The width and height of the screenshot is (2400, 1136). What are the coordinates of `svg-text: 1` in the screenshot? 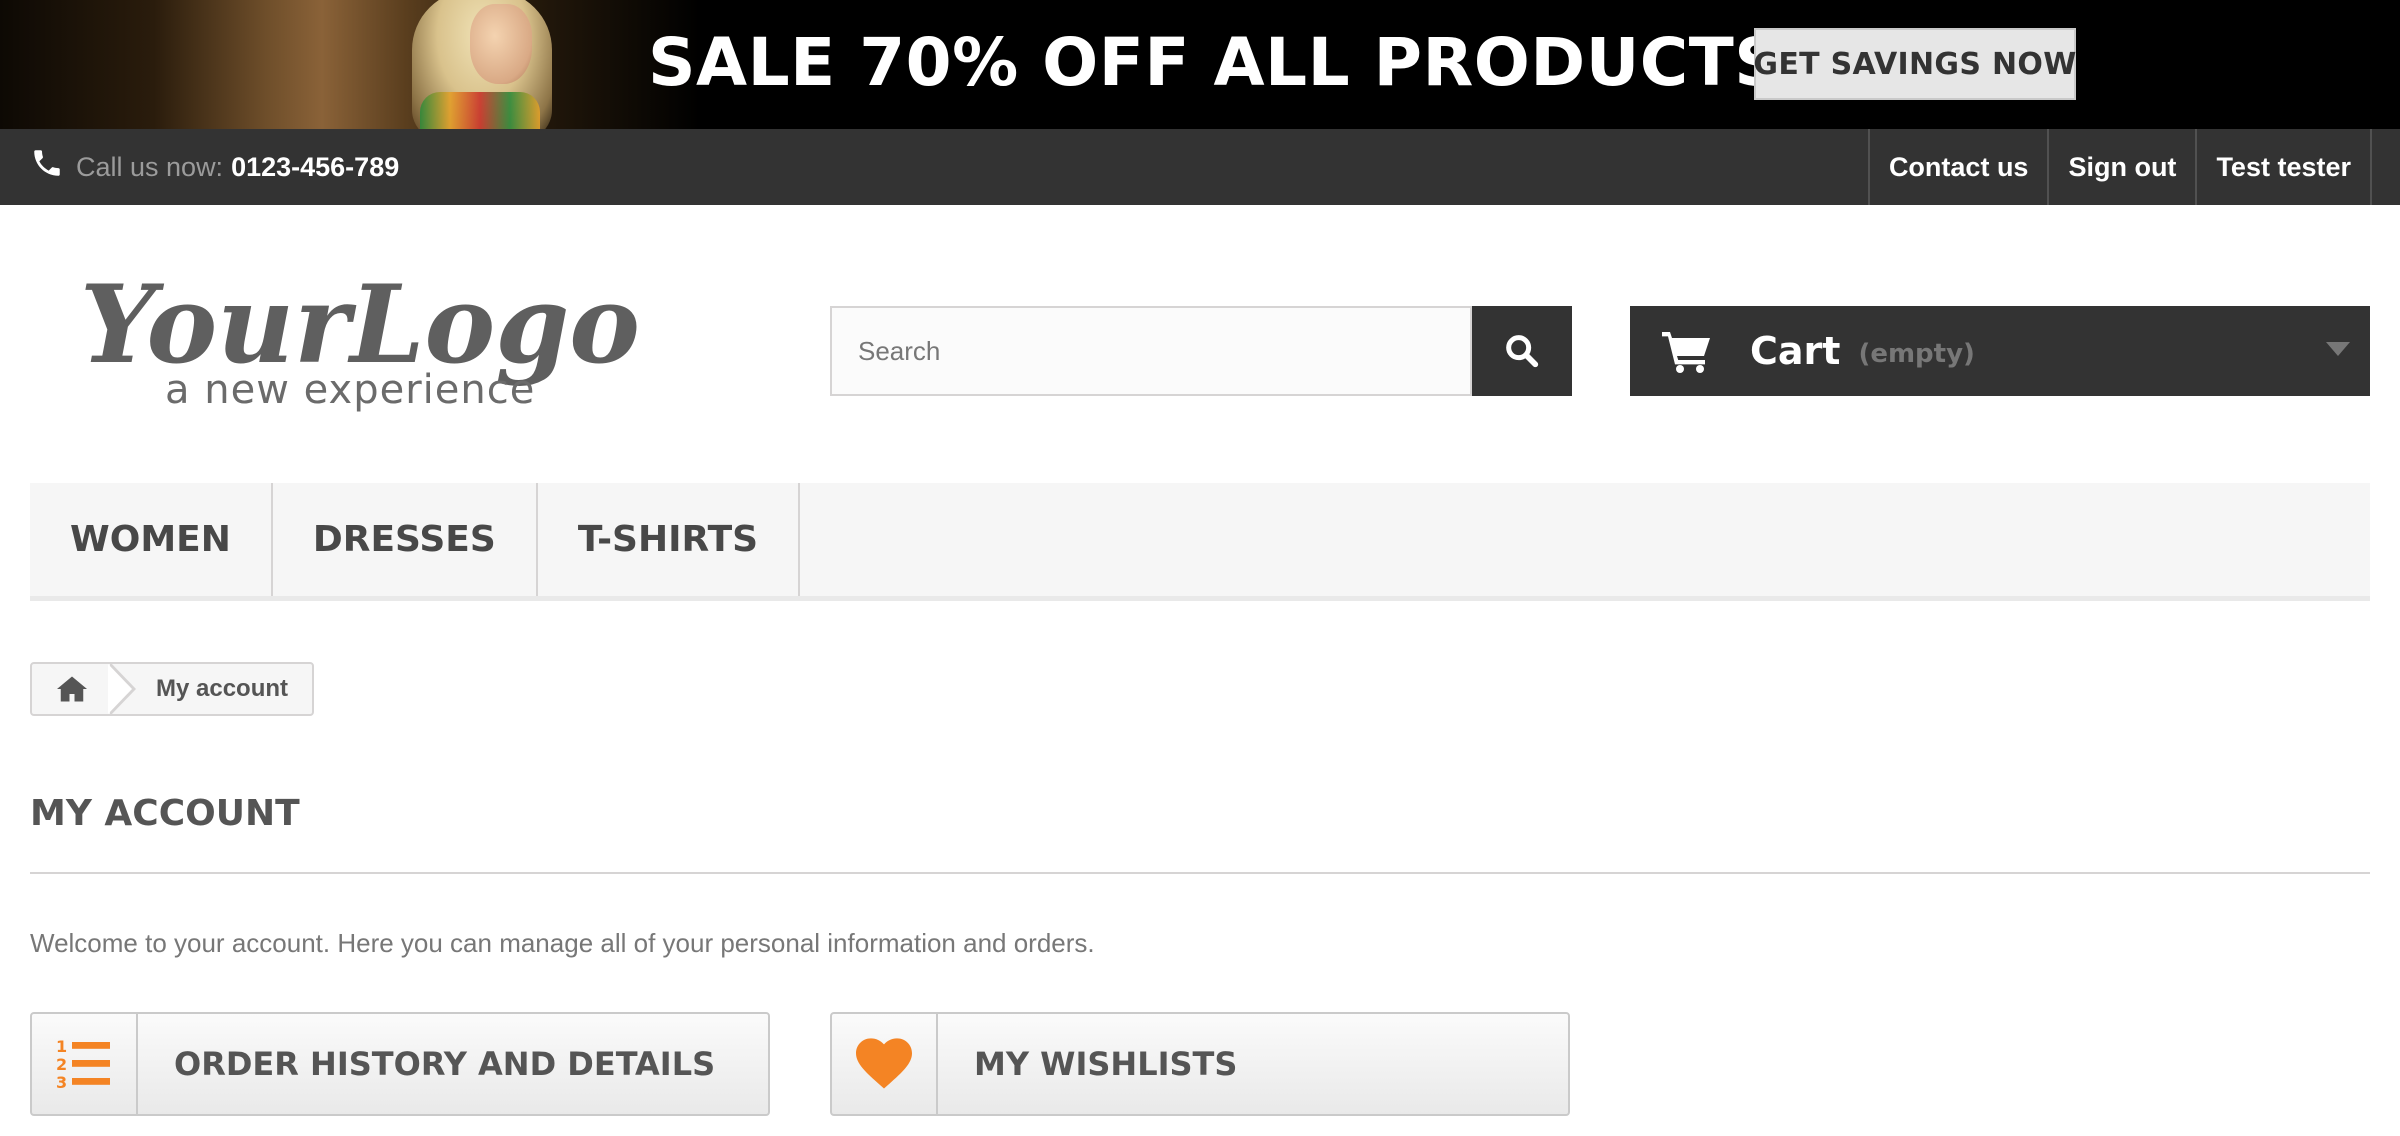 It's located at (61, 1046).